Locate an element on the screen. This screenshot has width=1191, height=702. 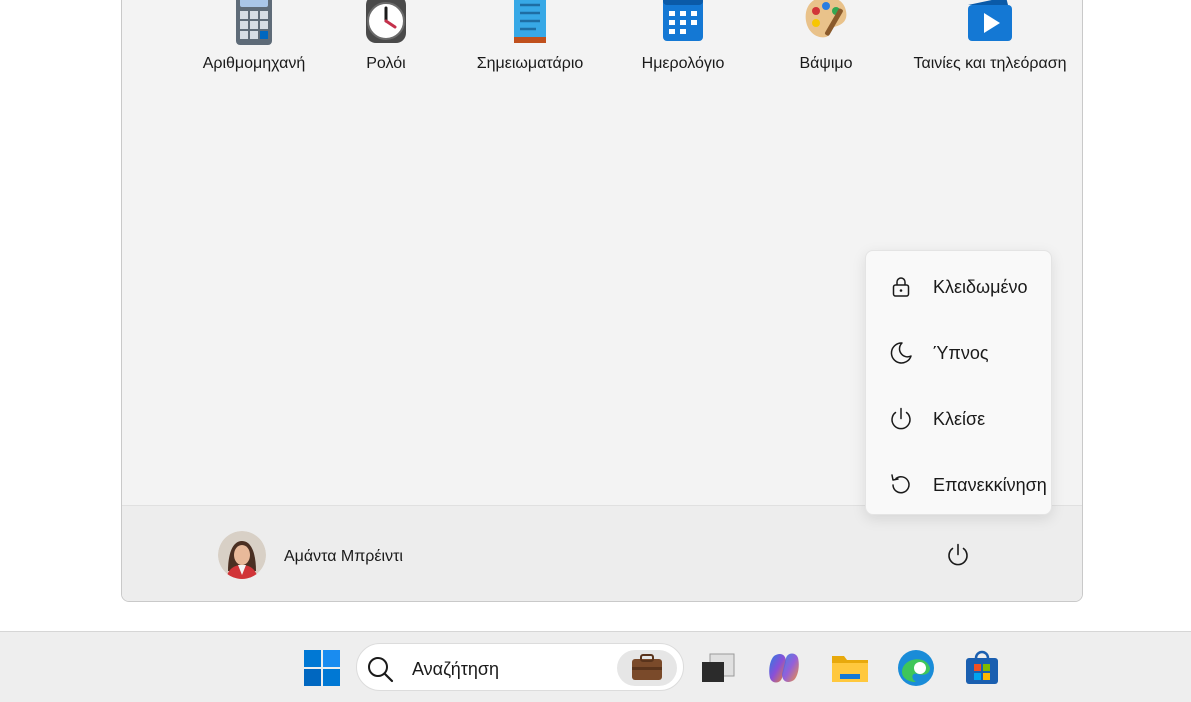
start-footer: Αμάντα Μπρέιντι is located at coordinates (602, 553).